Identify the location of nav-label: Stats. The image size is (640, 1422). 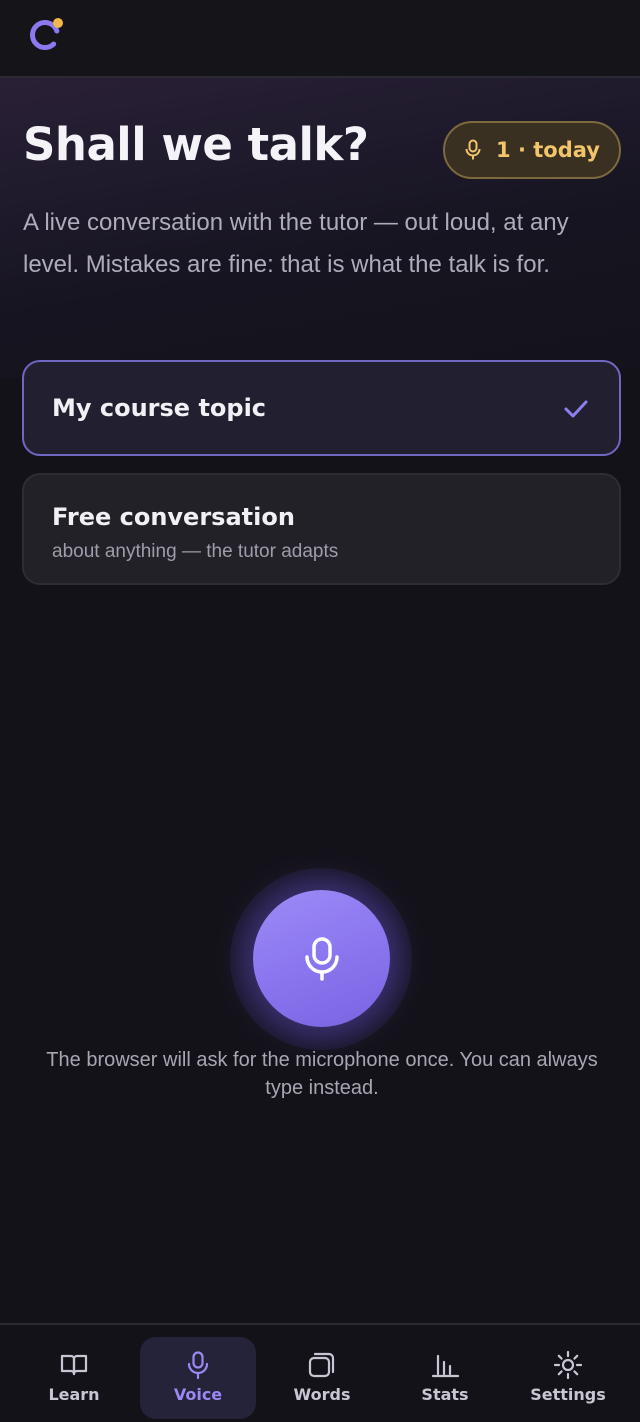
(445, 1394).